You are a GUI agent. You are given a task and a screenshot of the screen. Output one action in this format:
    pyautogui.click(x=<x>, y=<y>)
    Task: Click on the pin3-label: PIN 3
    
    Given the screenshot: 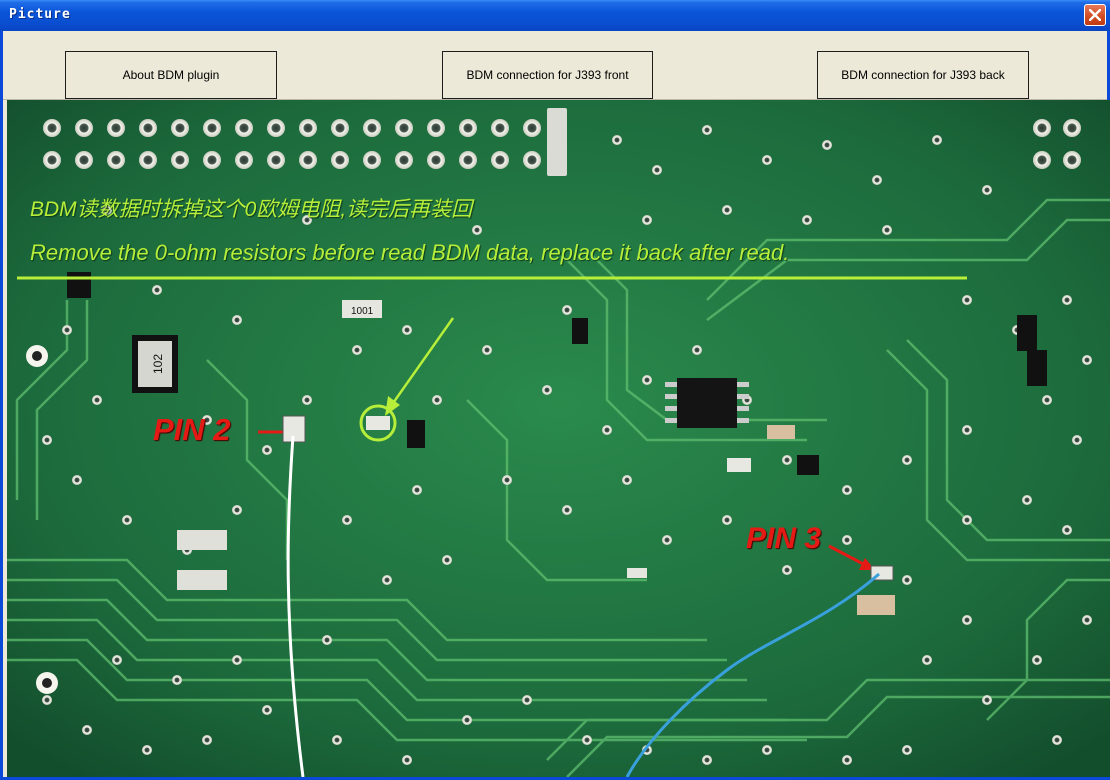 What is the action you would take?
    pyautogui.click(x=784, y=538)
    